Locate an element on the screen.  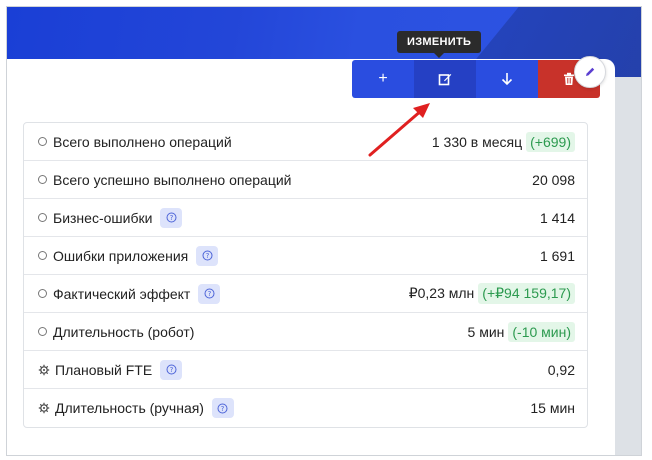
action-toolbar: + is located at coordinates (476, 79).